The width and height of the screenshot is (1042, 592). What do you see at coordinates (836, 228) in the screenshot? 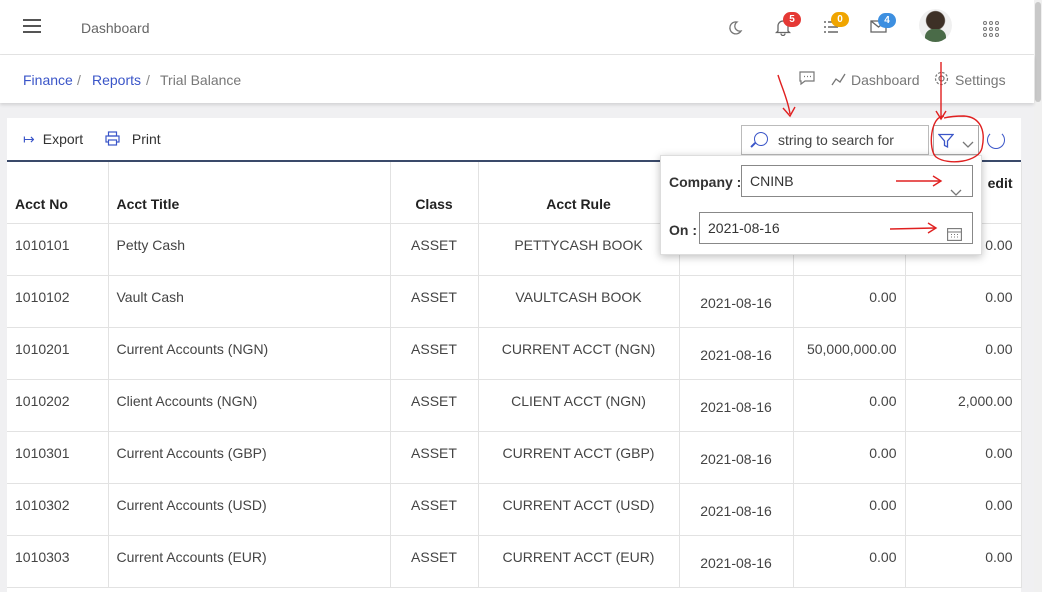
I see `on-date-input: 2021-08-16` at bounding box center [836, 228].